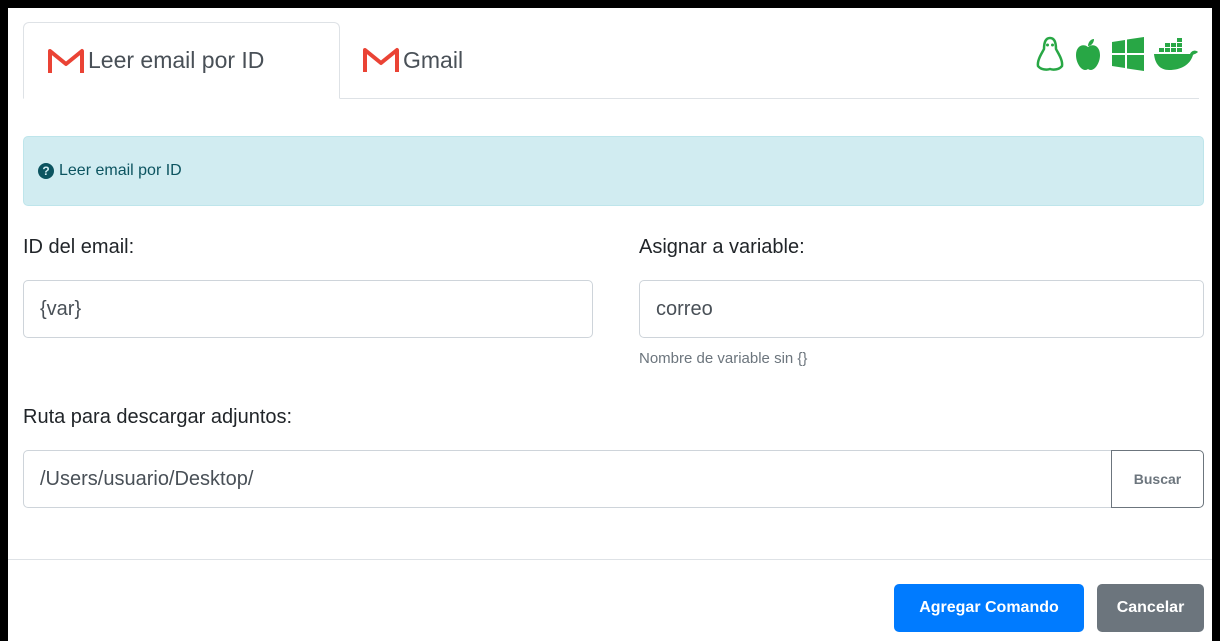  What do you see at coordinates (46, 171) in the screenshot?
I see `question-circle-icon: ?` at bounding box center [46, 171].